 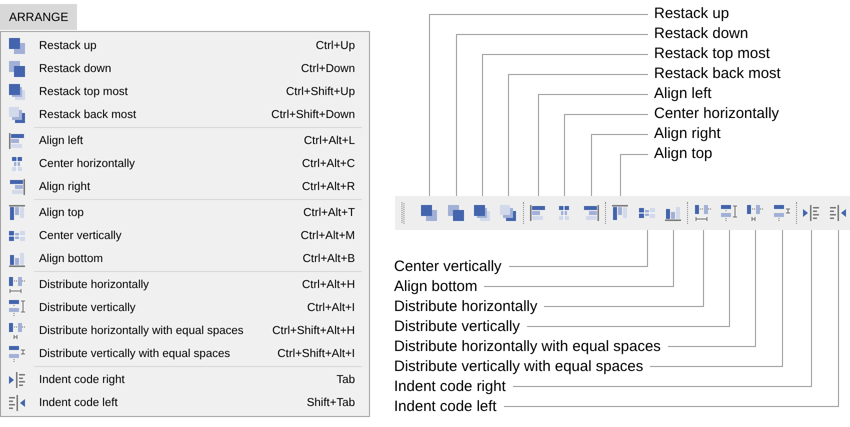 What do you see at coordinates (345, 380) in the screenshot?
I see `shortcut-text: Tab` at bounding box center [345, 380].